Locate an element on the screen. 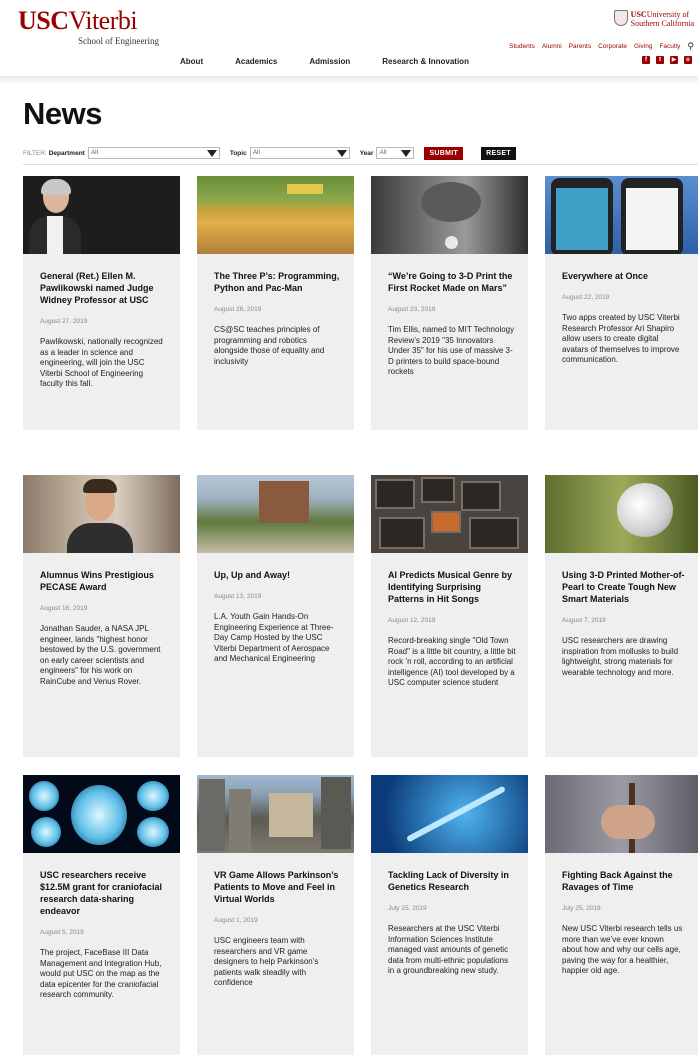 This screenshot has height=1055, width=698. youtube-icon: ▶ is located at coordinates (674, 60).